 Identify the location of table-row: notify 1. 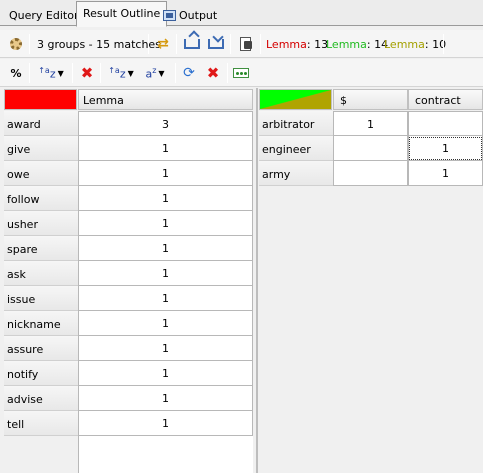
(126, 373).